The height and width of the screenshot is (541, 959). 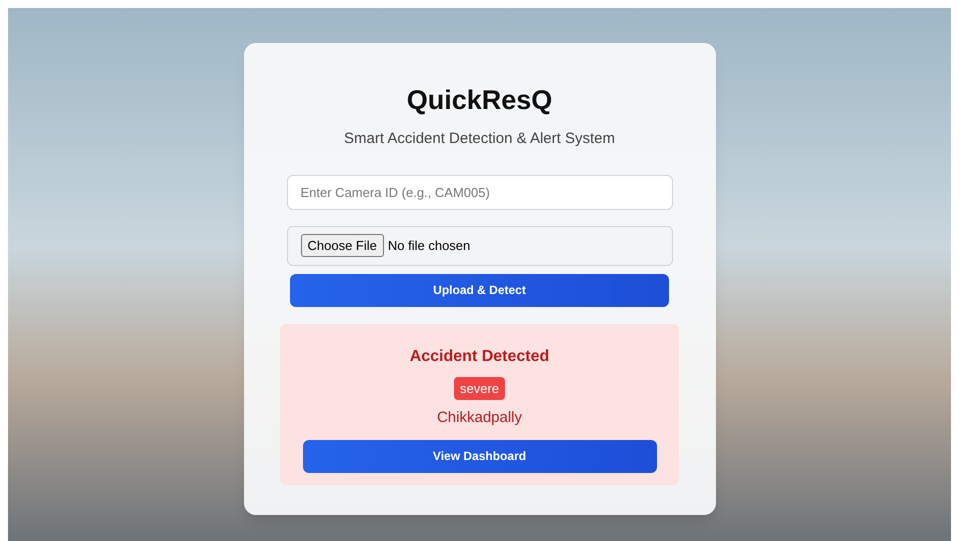 What do you see at coordinates (479, 246) in the screenshot?
I see `file-input: Choose File No file chosen` at bounding box center [479, 246].